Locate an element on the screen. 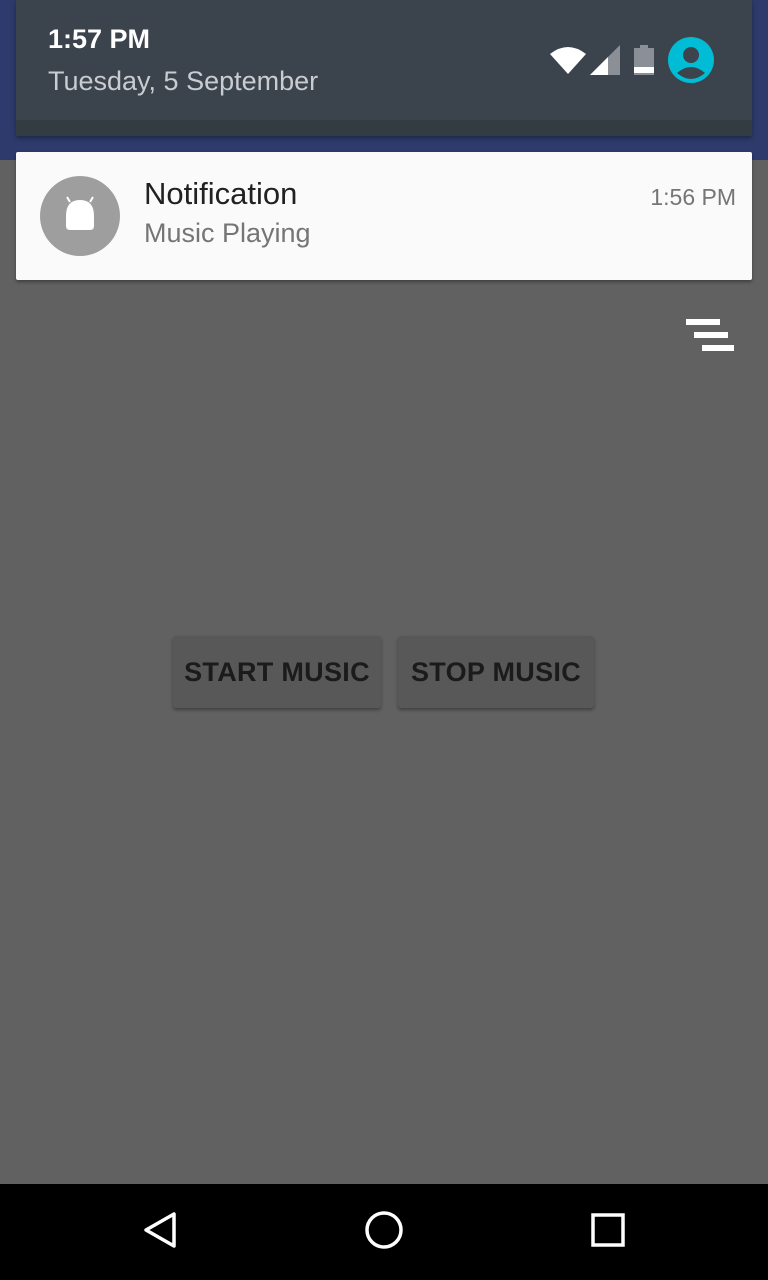 The width and height of the screenshot is (768, 1280). home-icon is located at coordinates (384, 1232).